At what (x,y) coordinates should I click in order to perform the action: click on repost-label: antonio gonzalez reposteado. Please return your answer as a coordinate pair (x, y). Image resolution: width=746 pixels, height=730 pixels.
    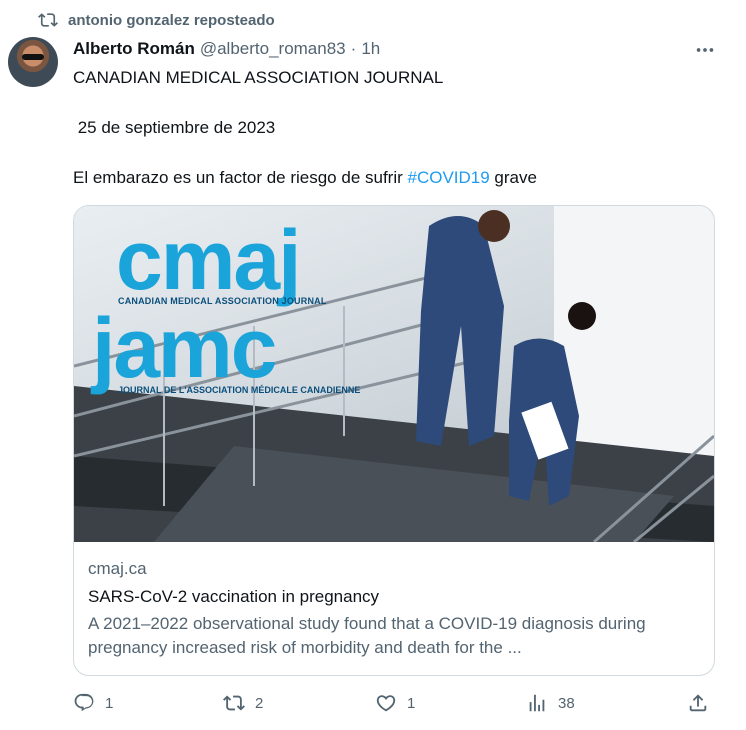
    Looking at the image, I should click on (171, 20).